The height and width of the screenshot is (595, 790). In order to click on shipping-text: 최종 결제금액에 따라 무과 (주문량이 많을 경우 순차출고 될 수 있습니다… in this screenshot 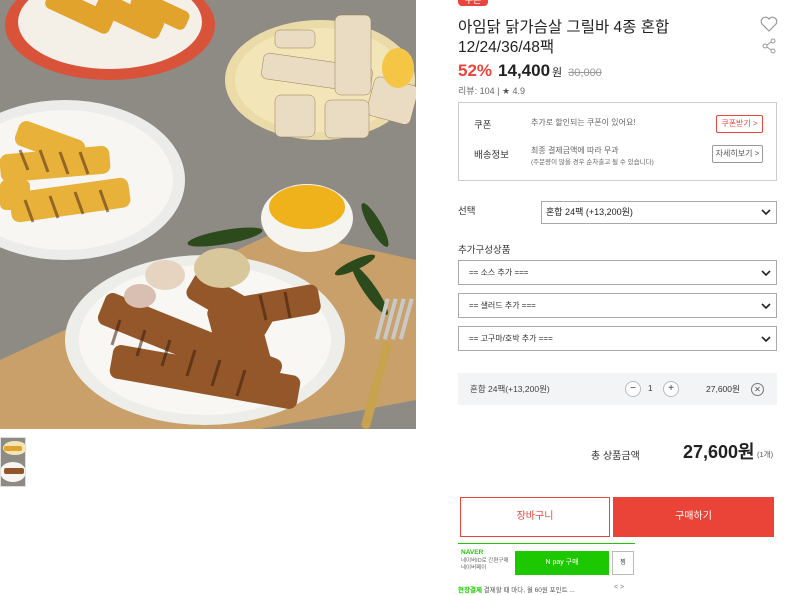, I will do `click(592, 156)`.